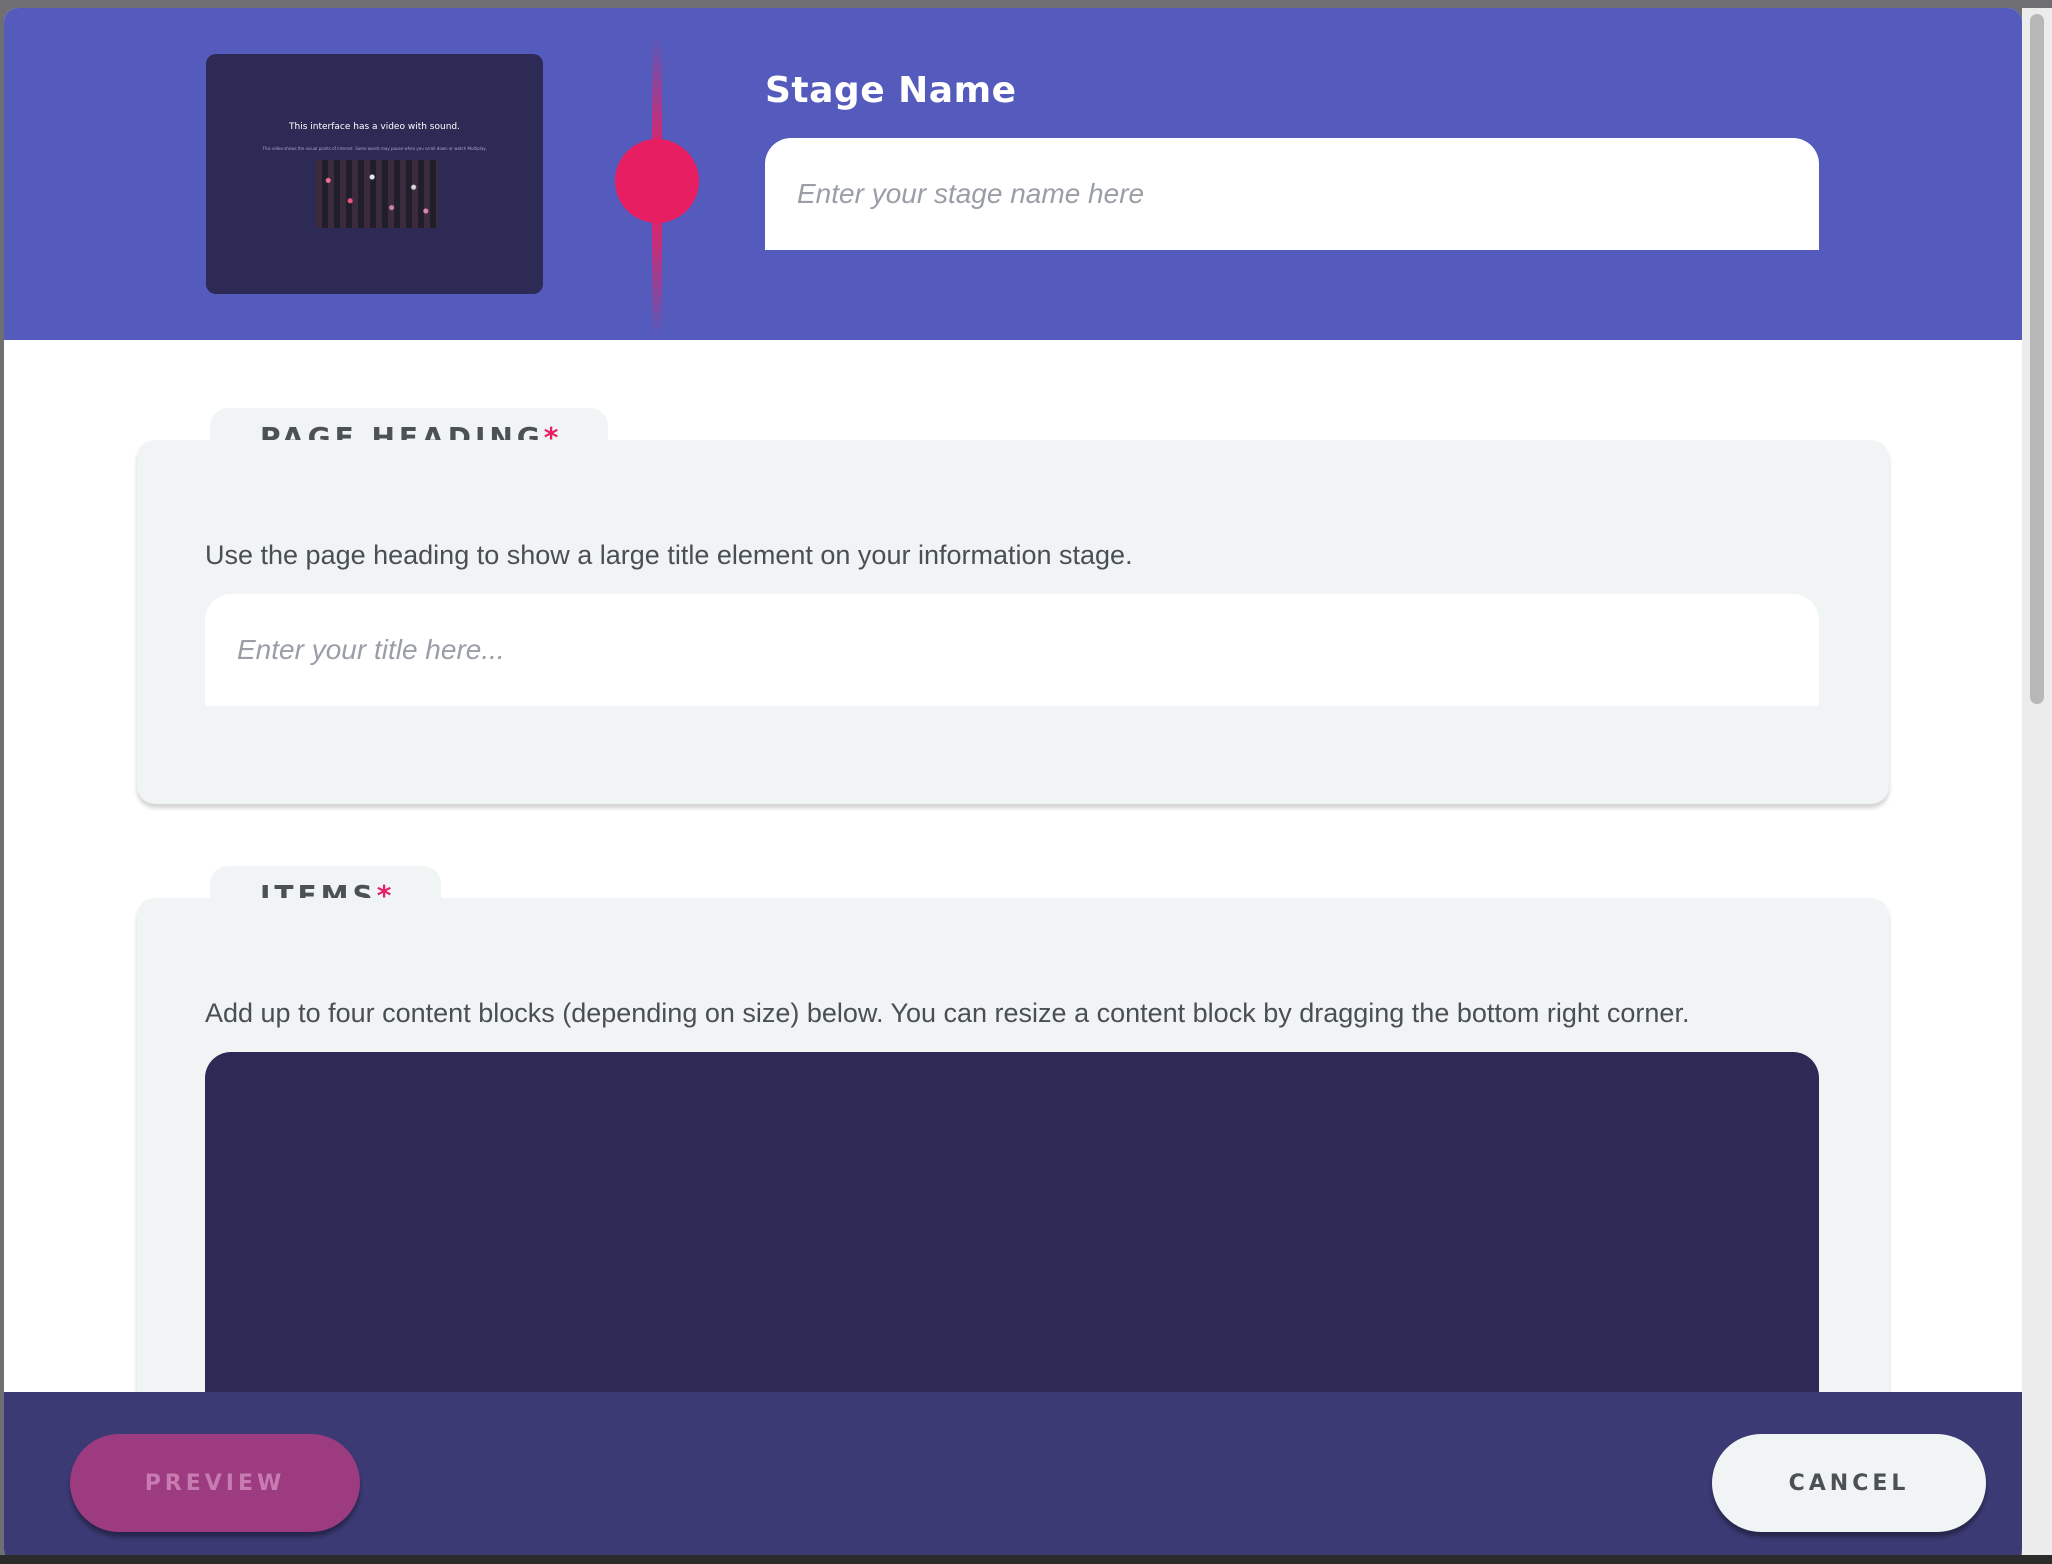 The image size is (2052, 1564). I want to click on modal-footer: PREVIEW CANCEL, so click(1013, 1477).